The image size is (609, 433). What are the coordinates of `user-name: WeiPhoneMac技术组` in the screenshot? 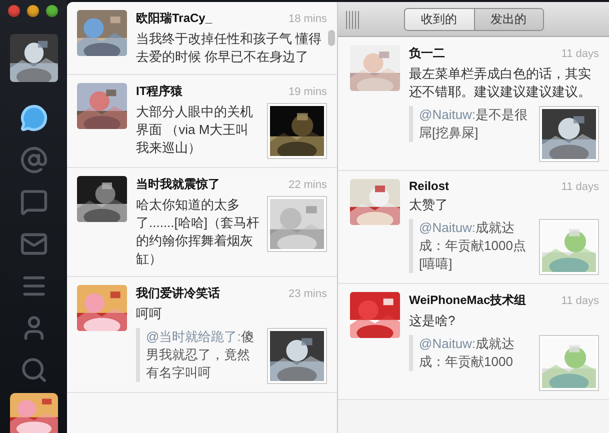 It's located at (467, 300).